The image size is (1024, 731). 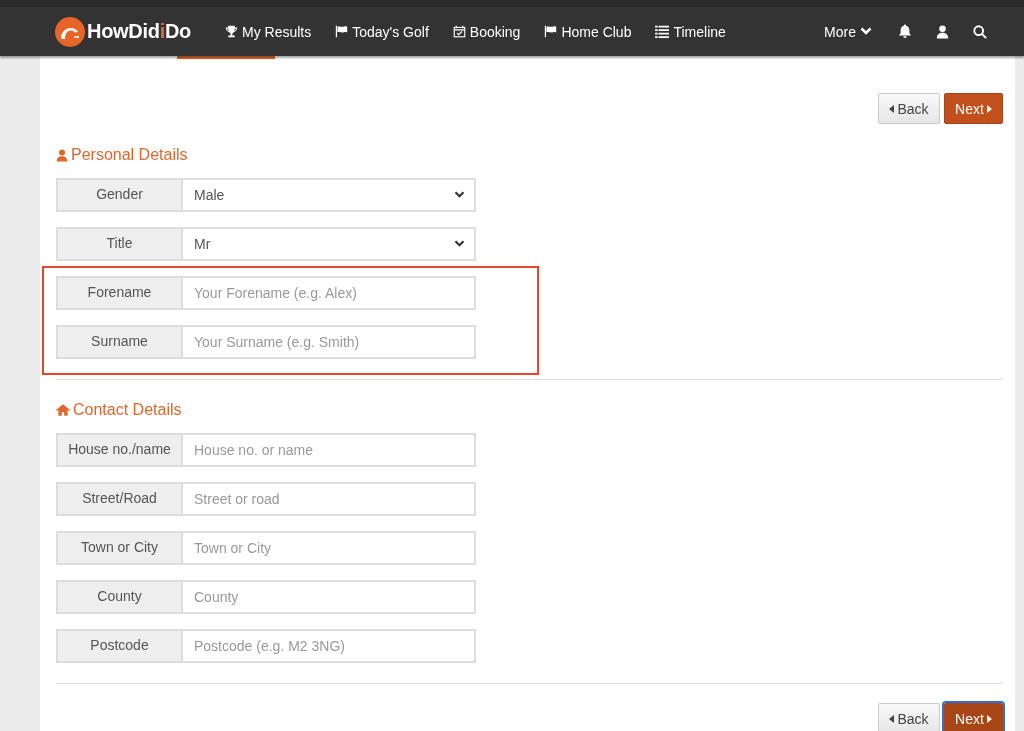 What do you see at coordinates (119, 646) in the screenshot?
I see `field-label: Postcode` at bounding box center [119, 646].